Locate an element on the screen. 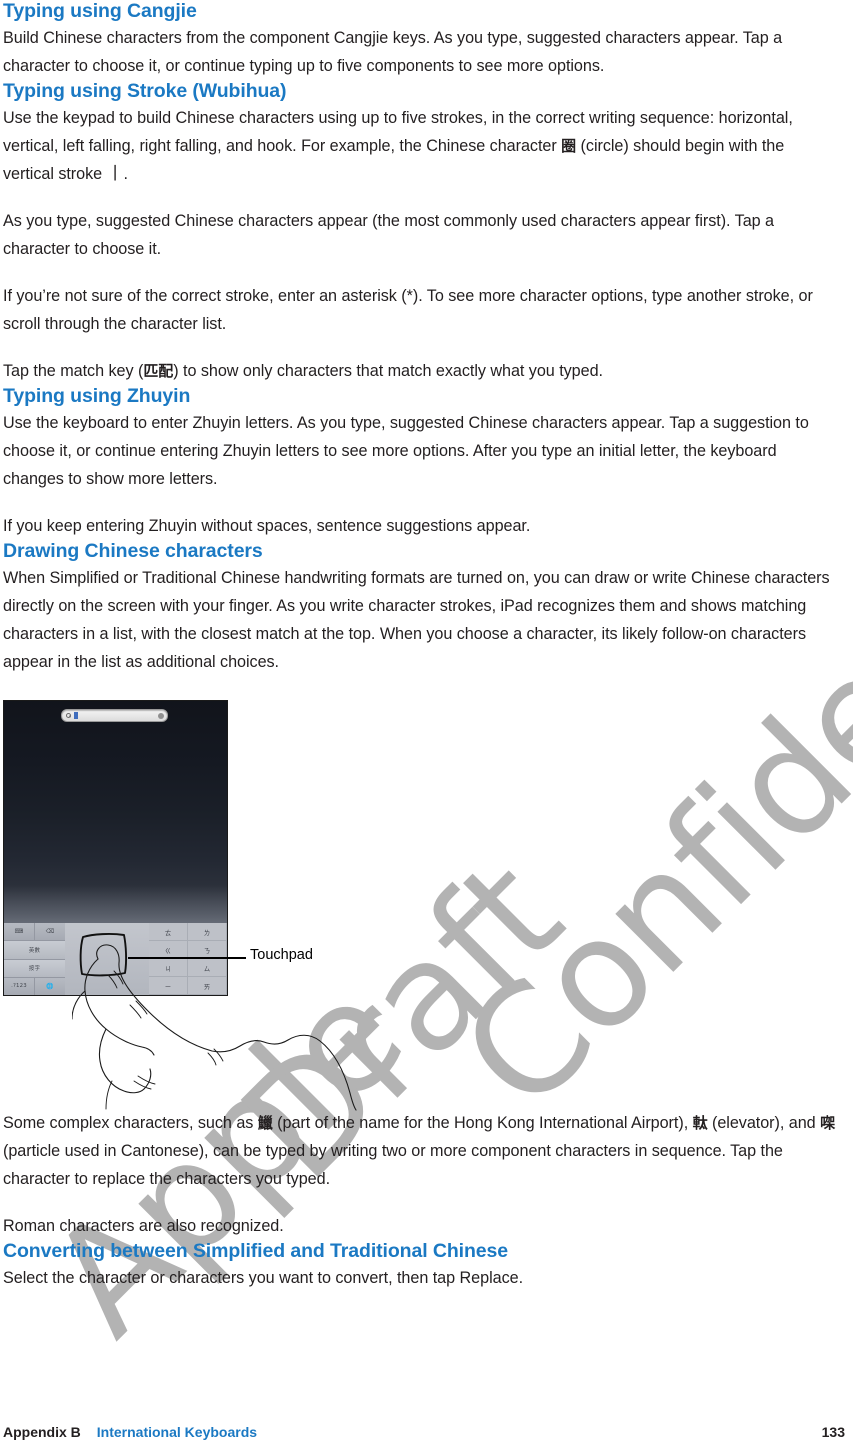 Image resolution: width=853 pixels, height=1454 pixels. match-text-a: Tap the match key ( is located at coordinates (73, 371).